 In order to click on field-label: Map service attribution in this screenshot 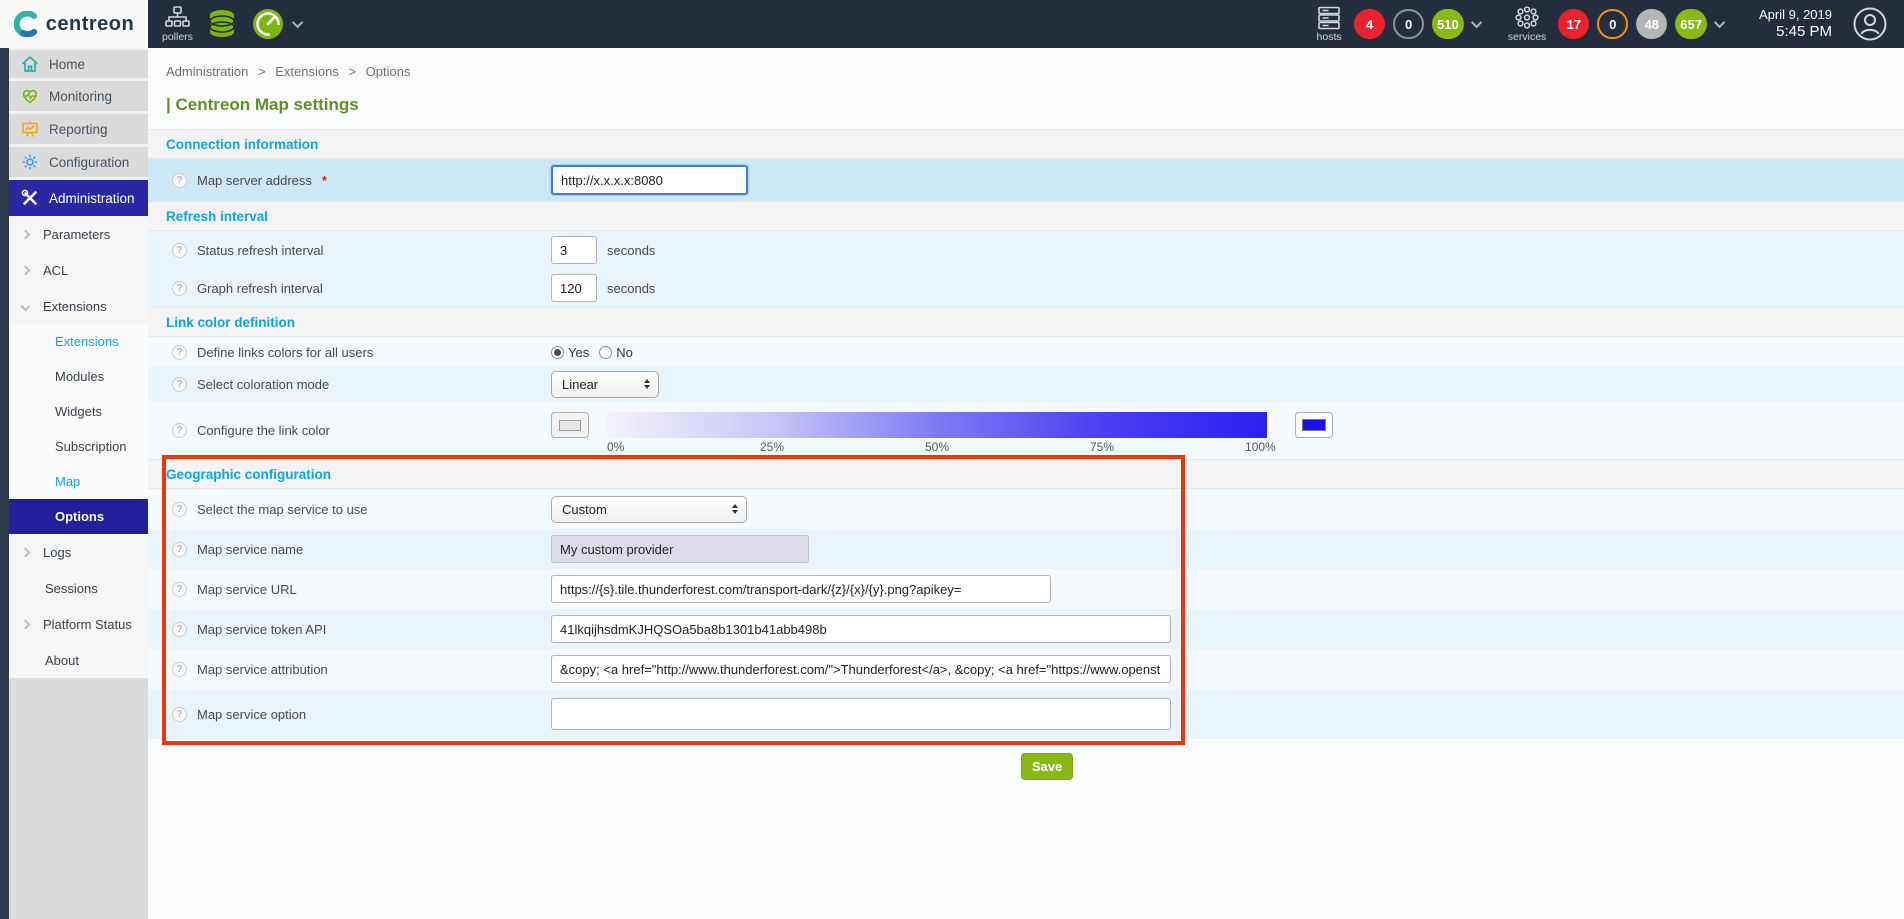, I will do `click(262, 669)`.